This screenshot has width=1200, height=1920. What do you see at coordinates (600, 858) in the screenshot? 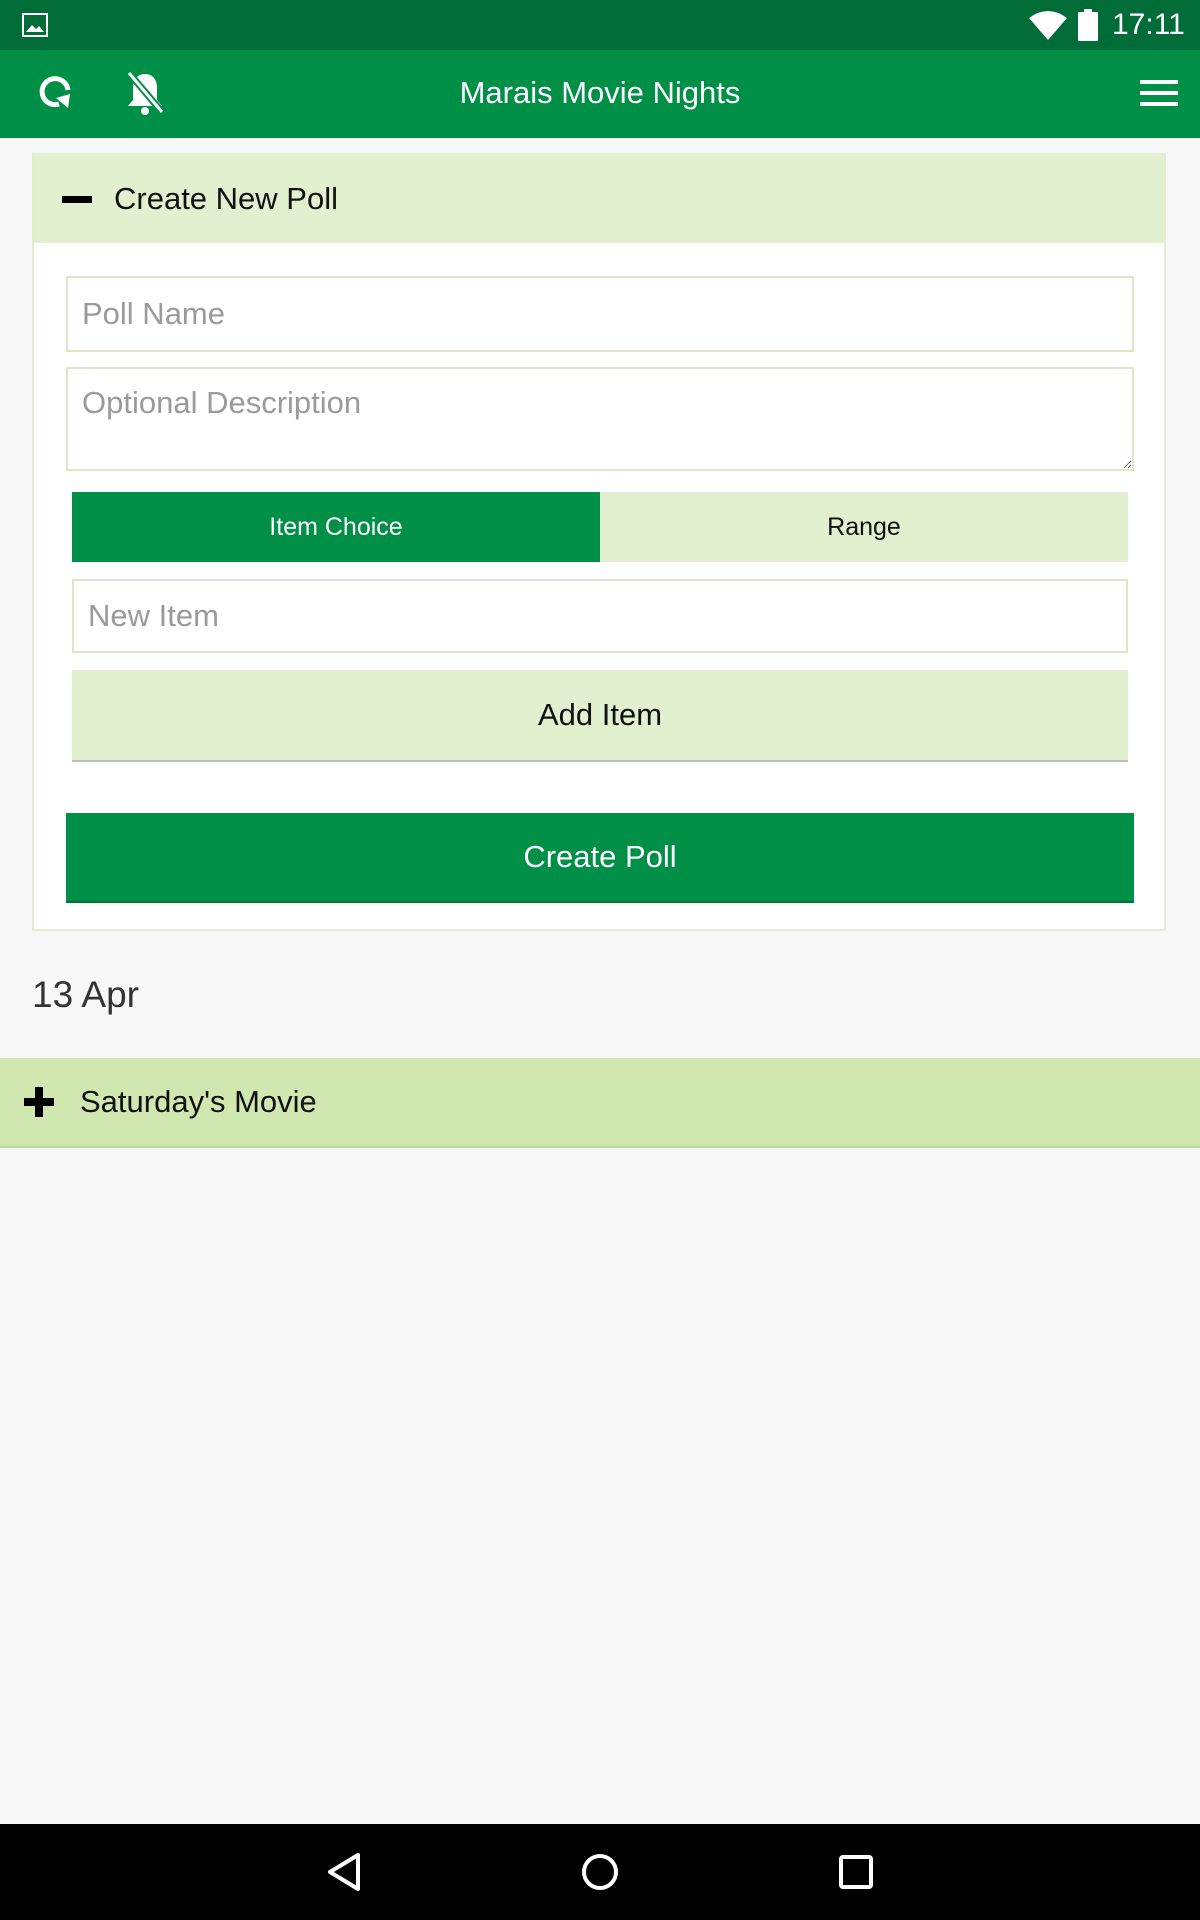
I see `create-poll-button: Create Poll` at bounding box center [600, 858].